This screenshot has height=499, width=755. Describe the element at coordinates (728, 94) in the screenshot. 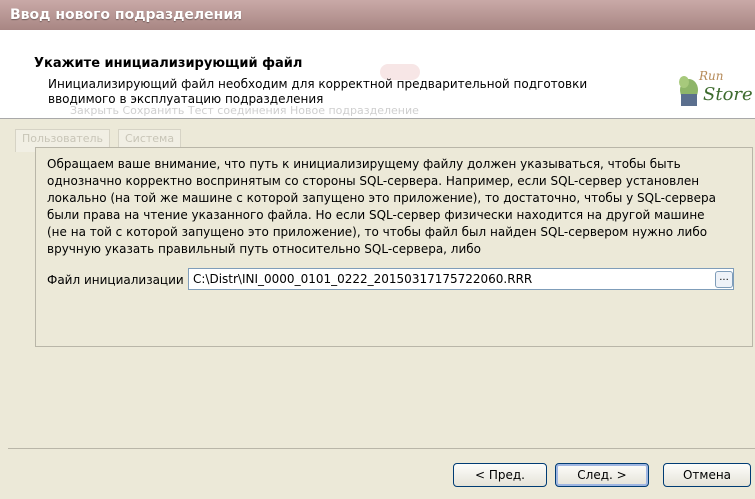

I see `logo-text: Store` at that location.